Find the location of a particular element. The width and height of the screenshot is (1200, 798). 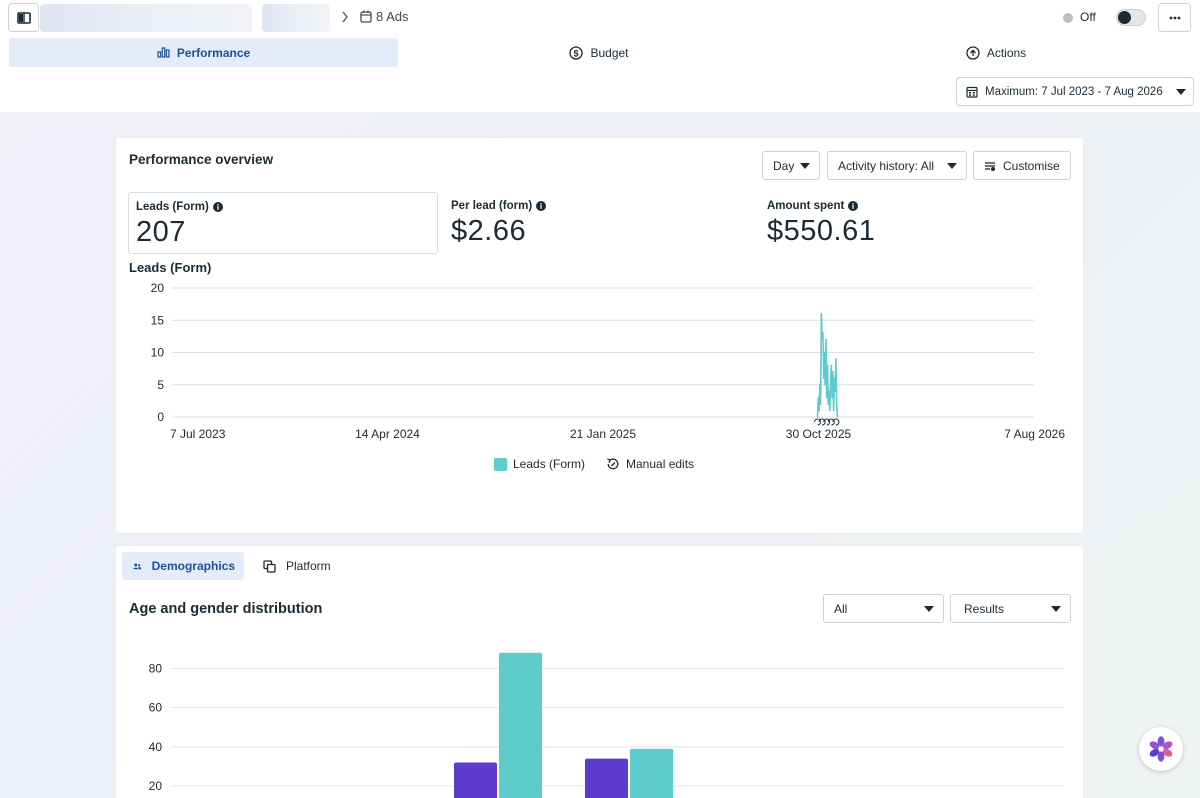

platform-icon is located at coordinates (269, 566).